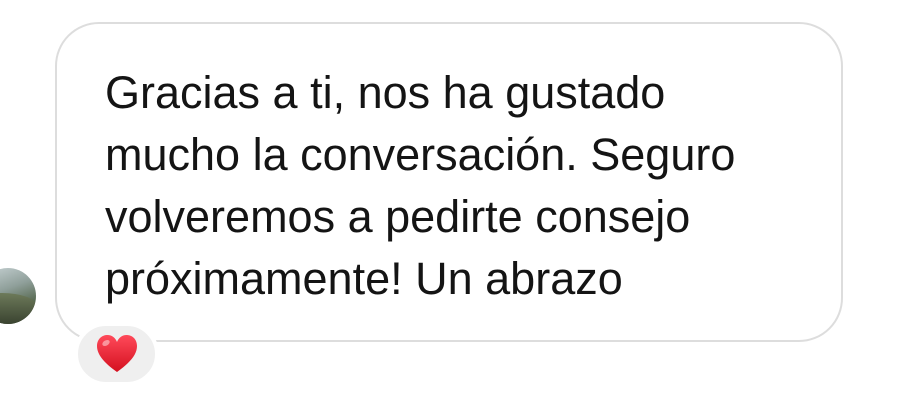  I want to click on avatar-photo, so click(18, 308).